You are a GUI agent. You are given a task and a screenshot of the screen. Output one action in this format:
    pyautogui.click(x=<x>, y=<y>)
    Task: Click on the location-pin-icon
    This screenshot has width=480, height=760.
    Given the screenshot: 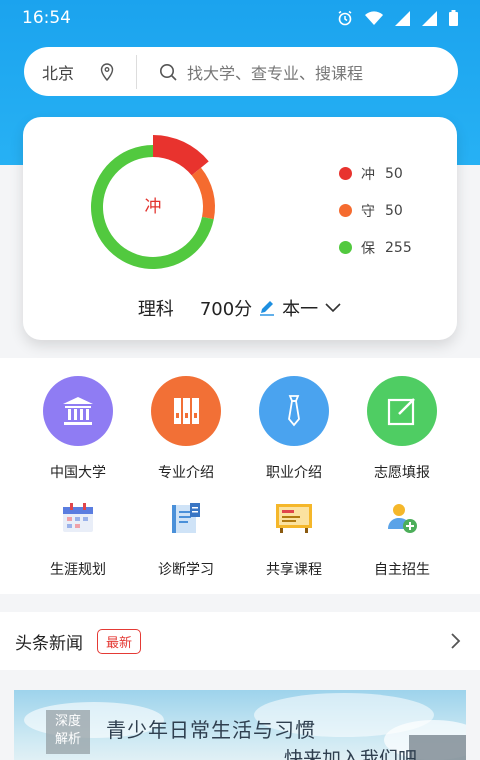 What is the action you would take?
    pyautogui.click(x=107, y=71)
    